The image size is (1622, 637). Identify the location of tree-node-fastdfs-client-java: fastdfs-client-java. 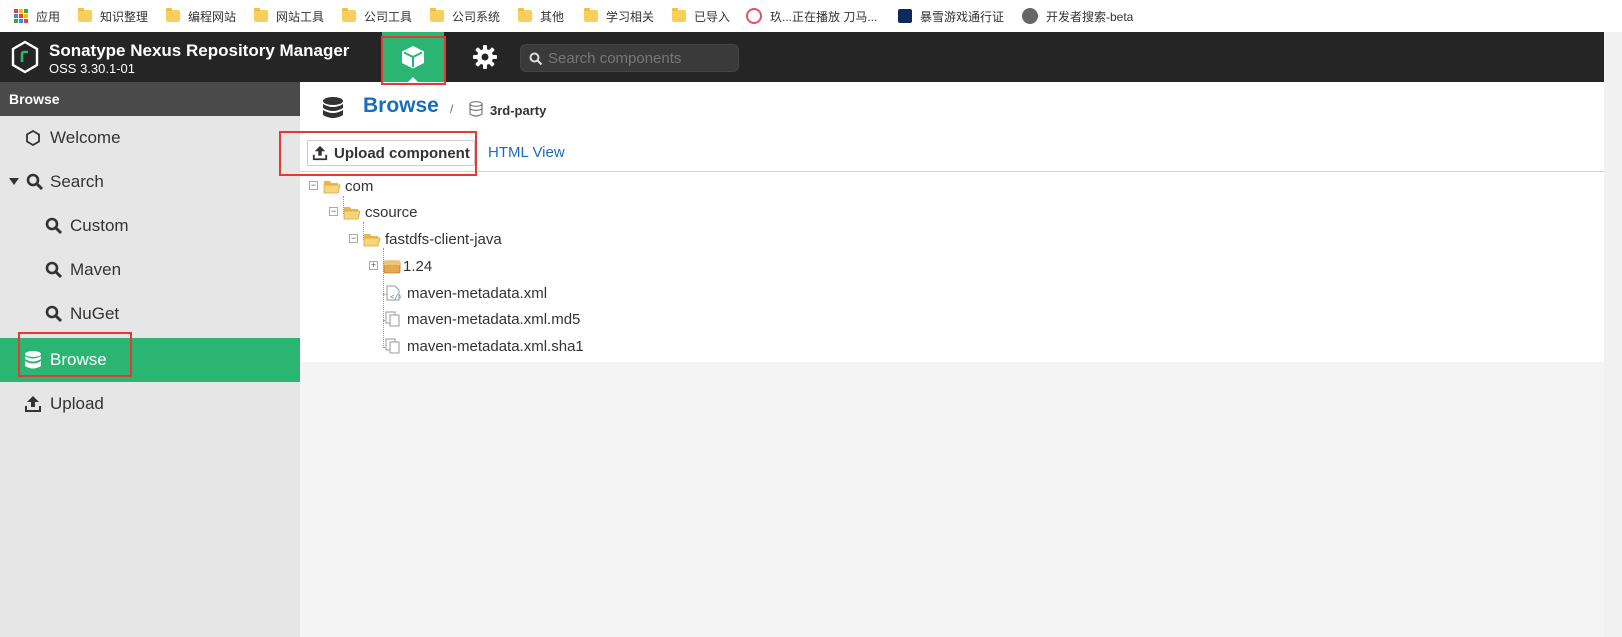
(432, 239).